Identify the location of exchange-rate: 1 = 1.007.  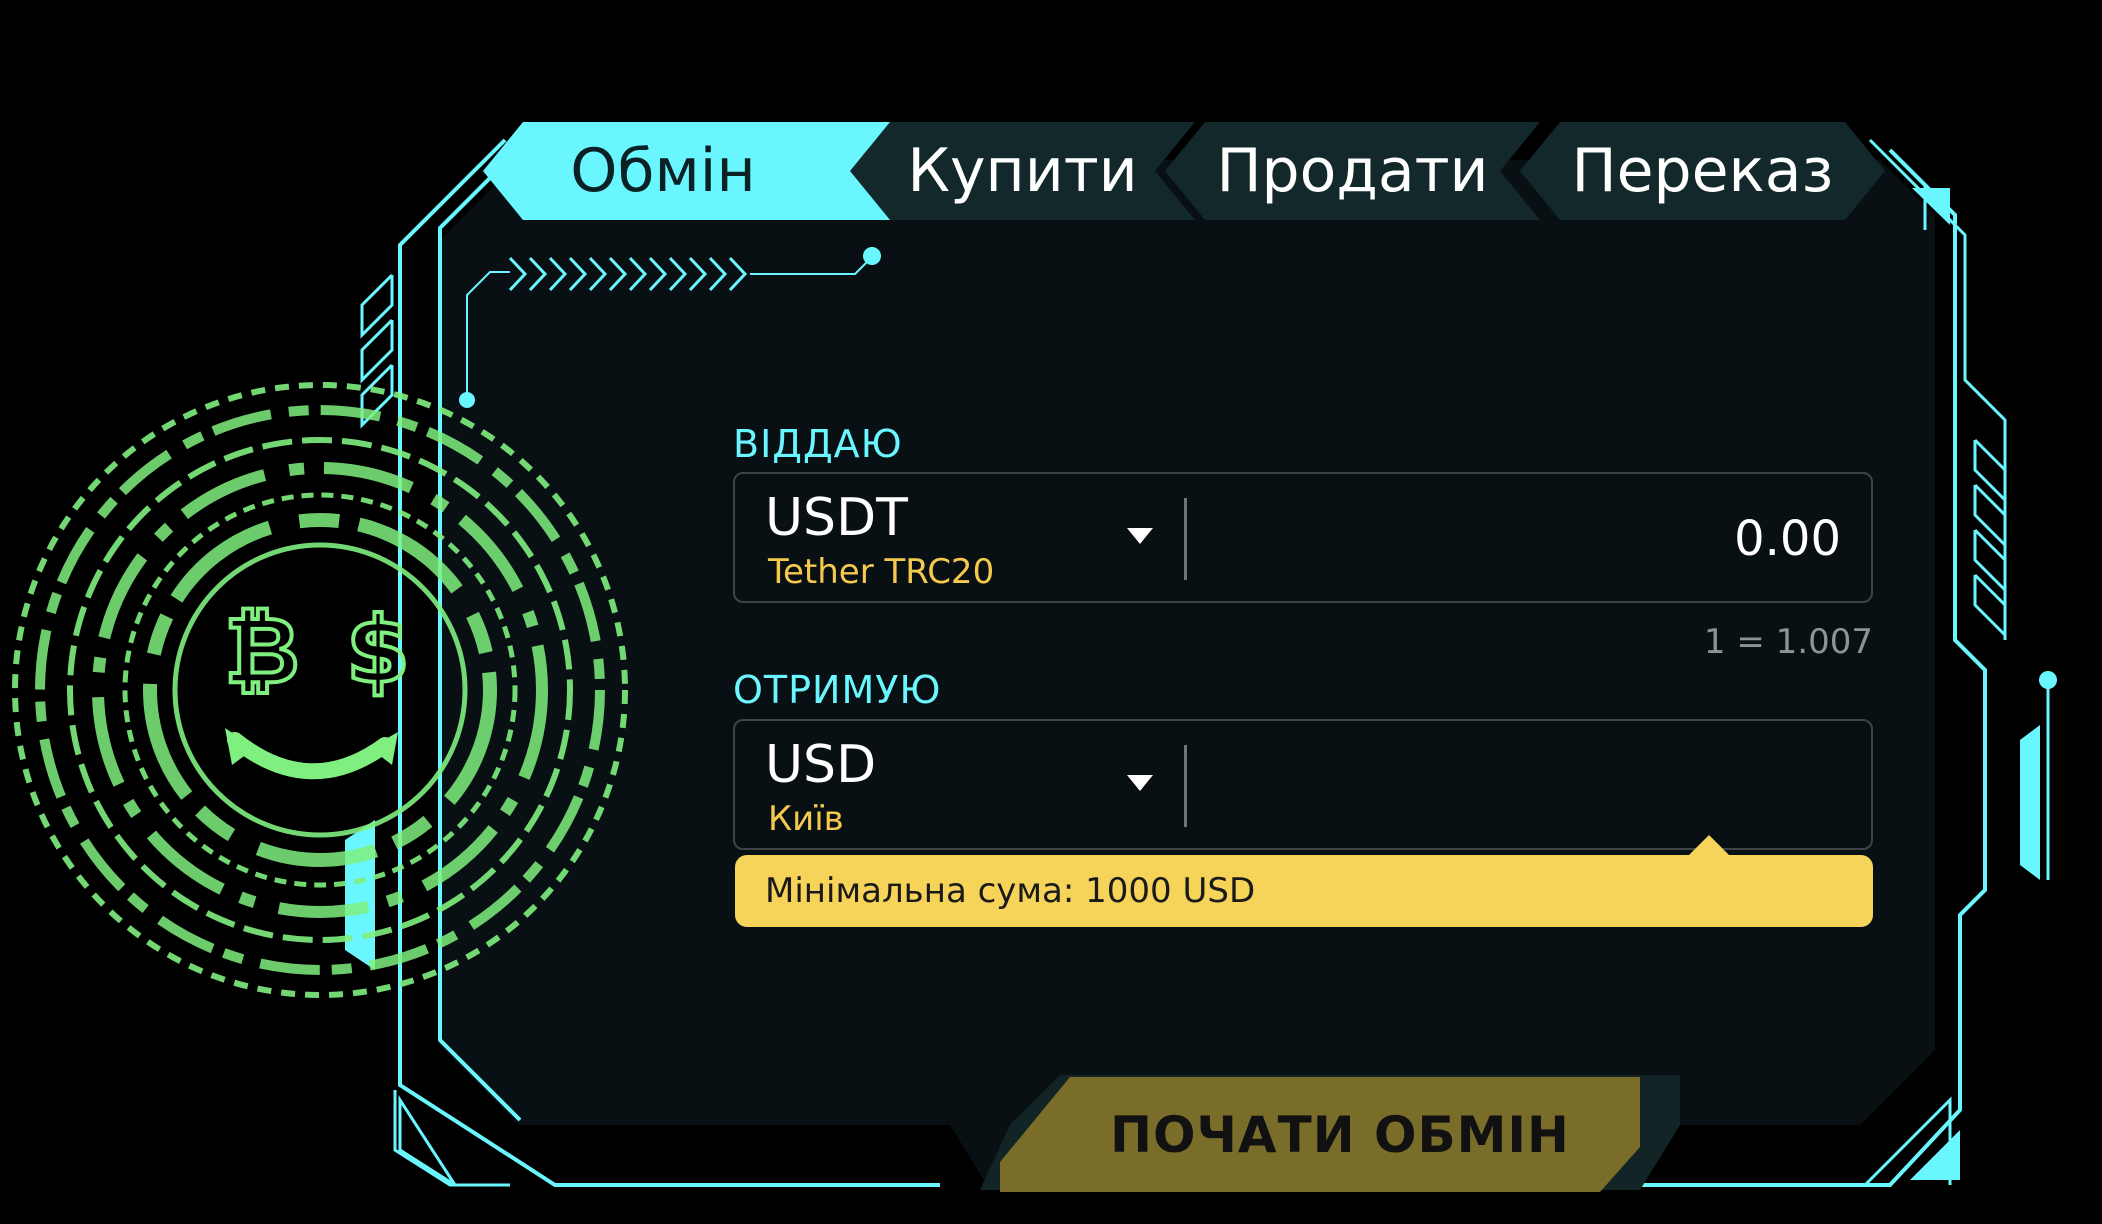
(1788, 642).